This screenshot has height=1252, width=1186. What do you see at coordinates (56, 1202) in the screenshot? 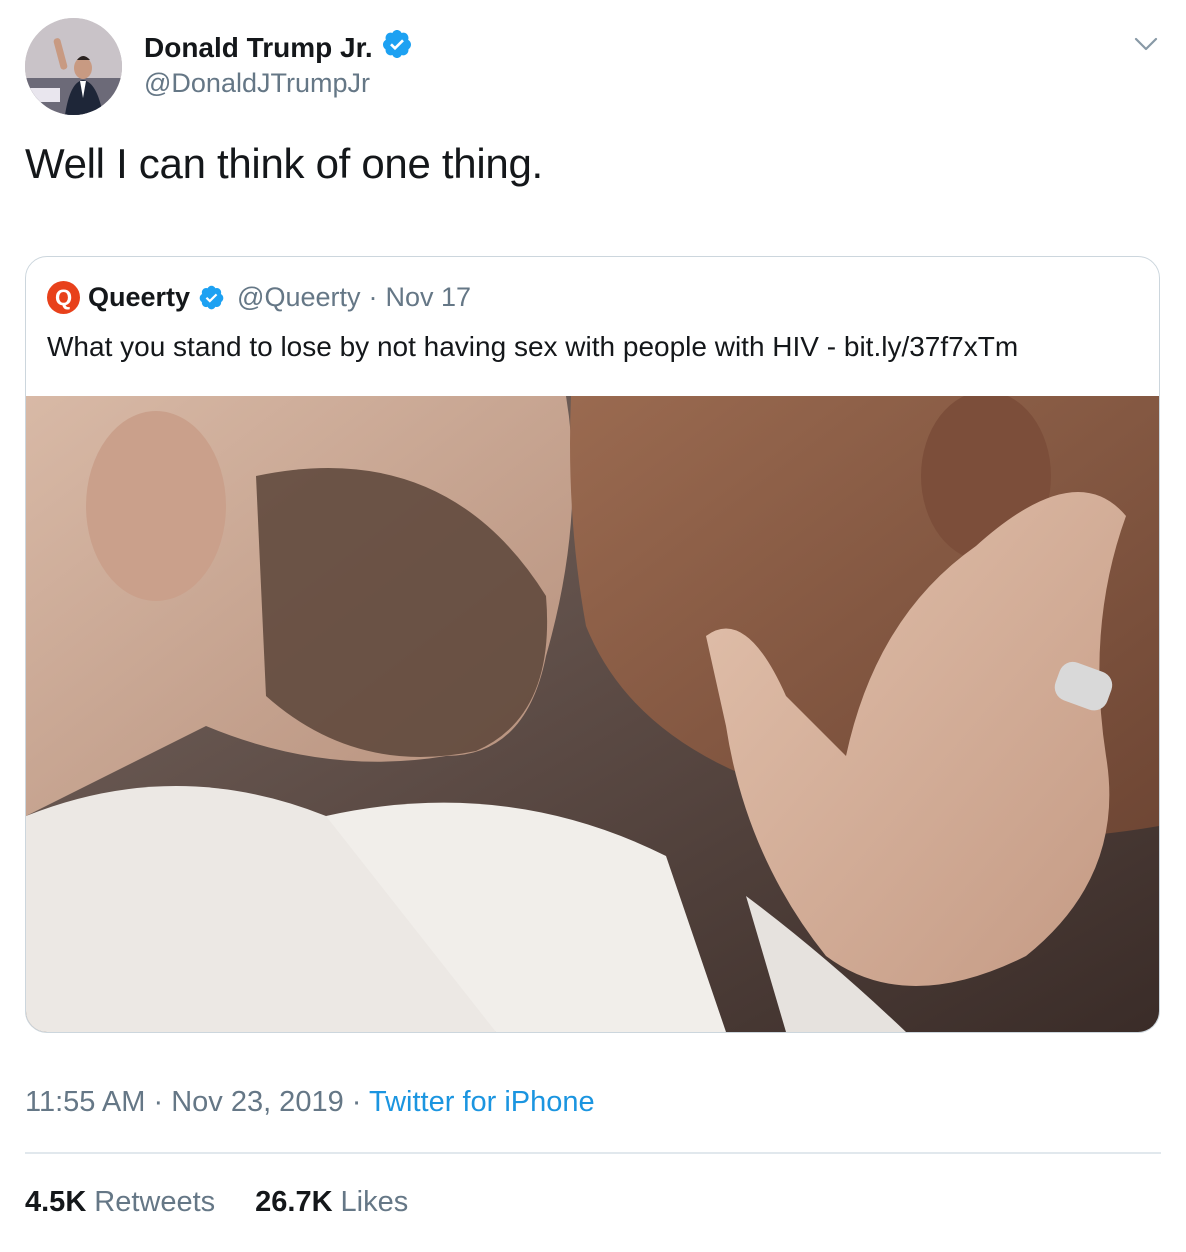
I see `retweets-count: 4.5K` at bounding box center [56, 1202].